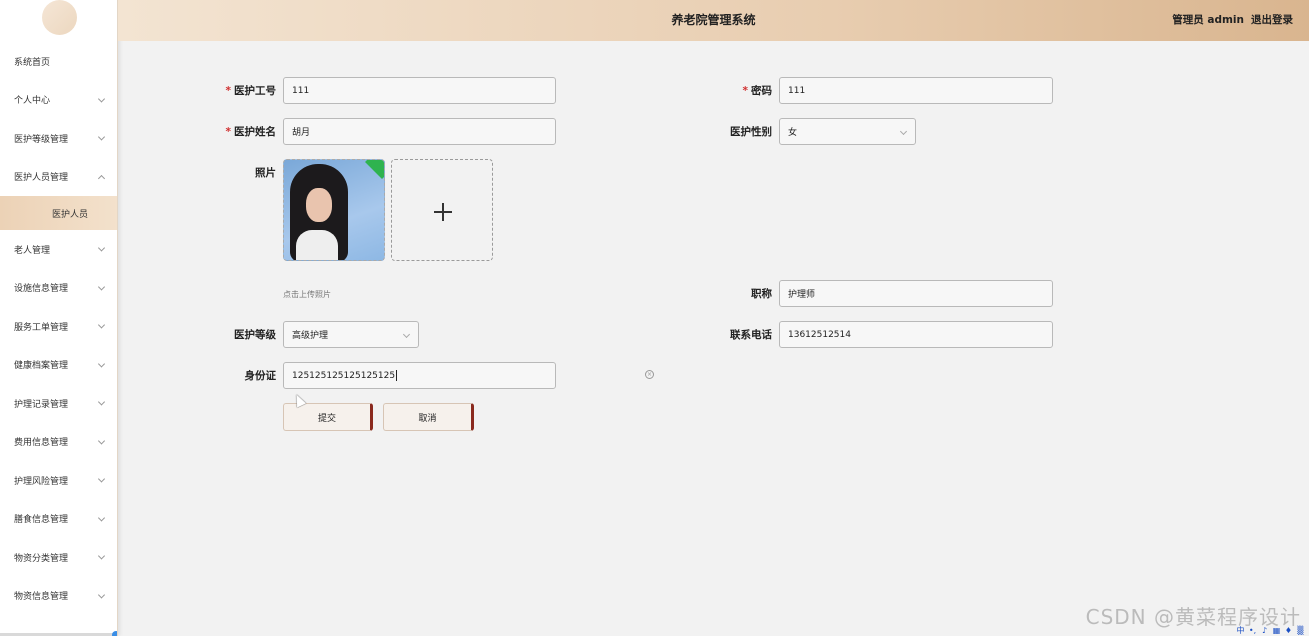 This screenshot has height=636, width=1309. I want to click on gender-select: 女, so click(847, 131).